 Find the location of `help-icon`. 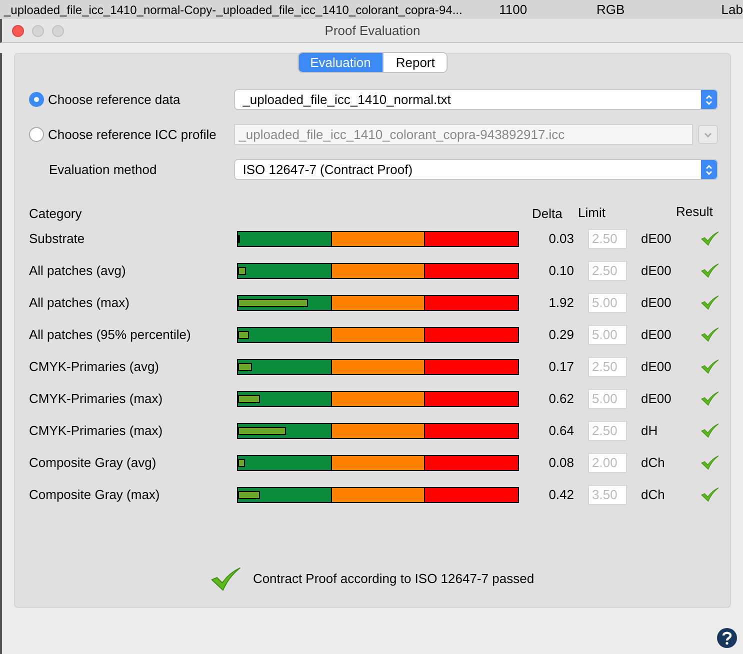

help-icon is located at coordinates (727, 638).